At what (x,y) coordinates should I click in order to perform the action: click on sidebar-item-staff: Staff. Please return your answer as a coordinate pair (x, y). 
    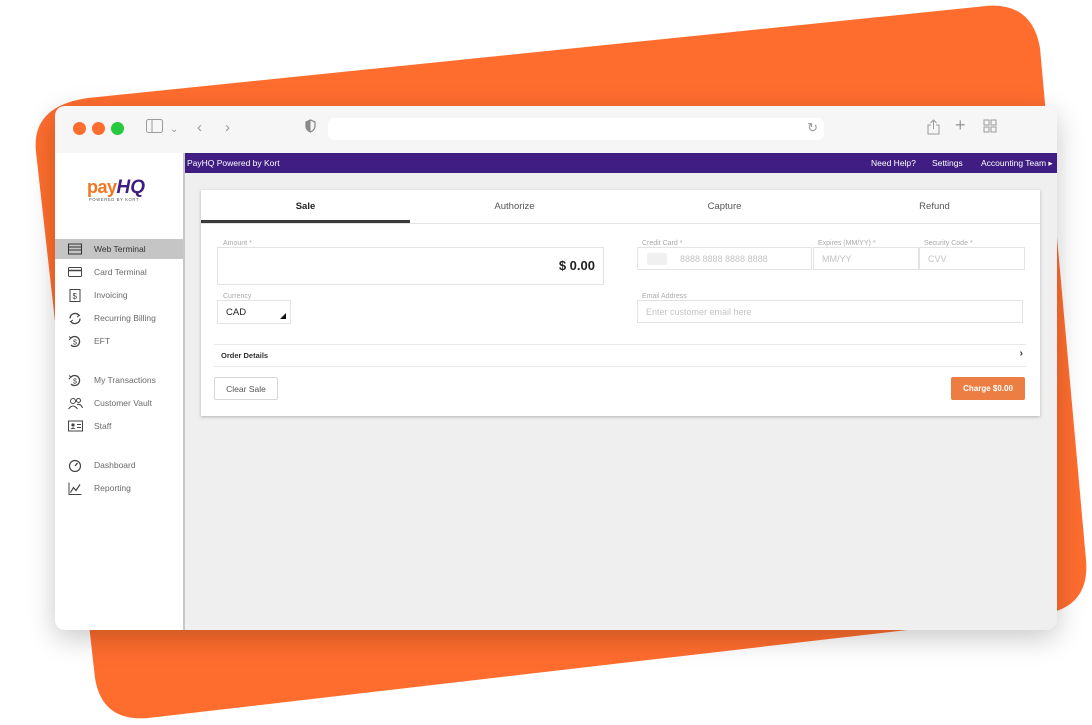
    Looking at the image, I should click on (119, 426).